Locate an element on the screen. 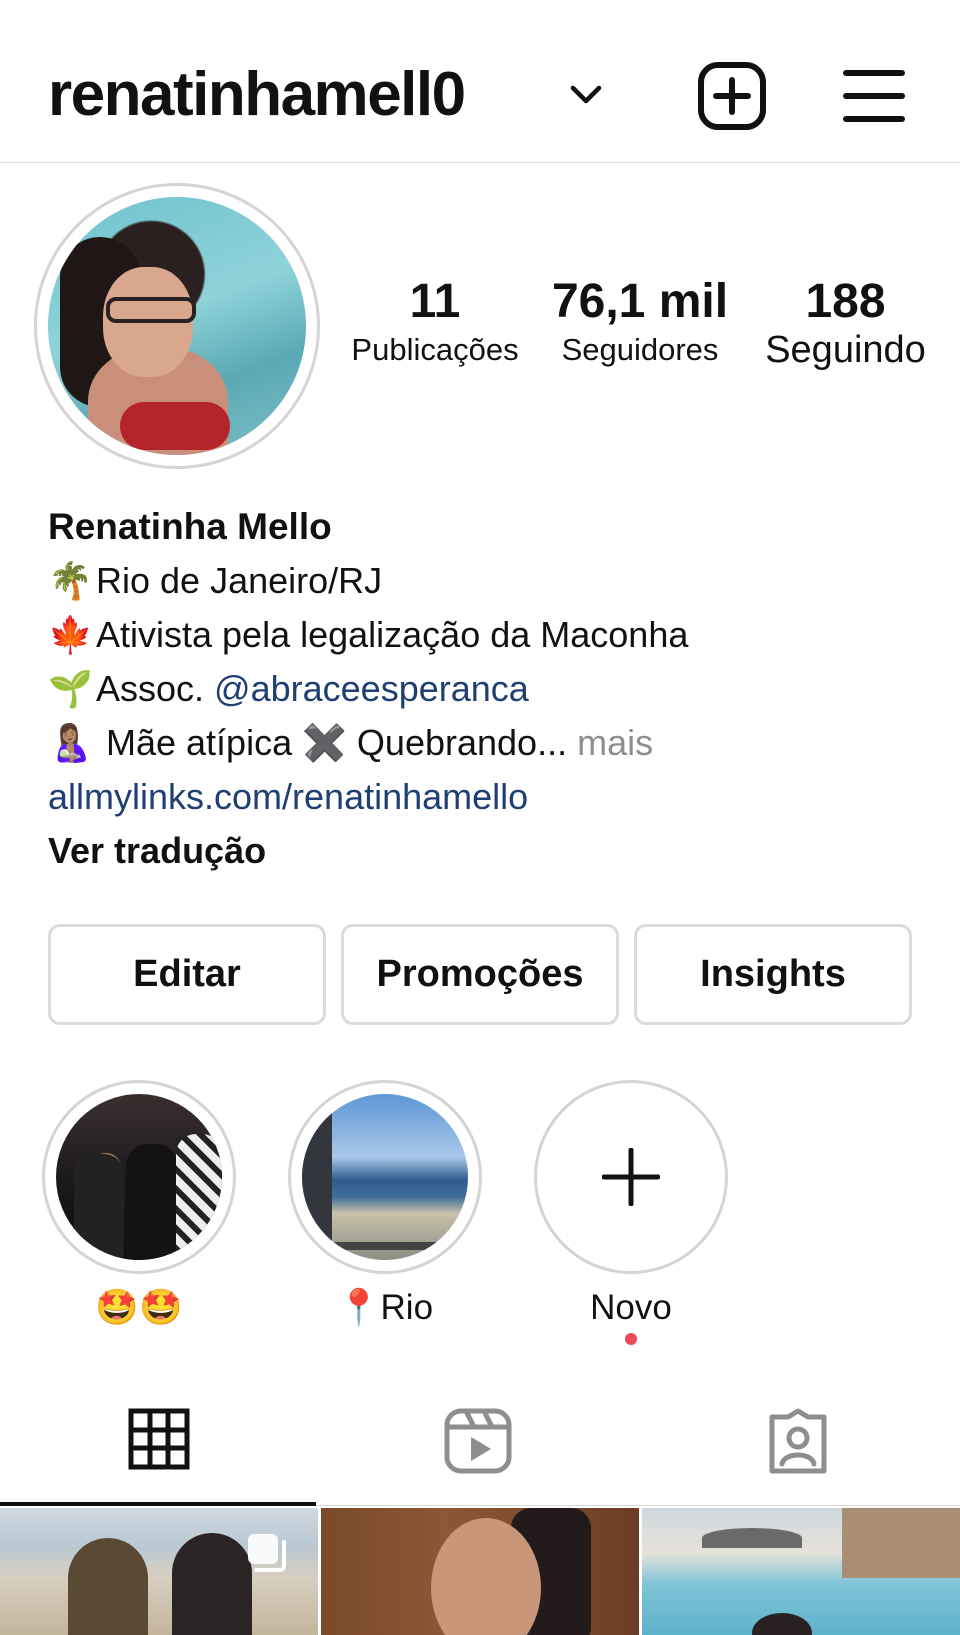  posts-stat: 11 Publicações is located at coordinates (435, 322).